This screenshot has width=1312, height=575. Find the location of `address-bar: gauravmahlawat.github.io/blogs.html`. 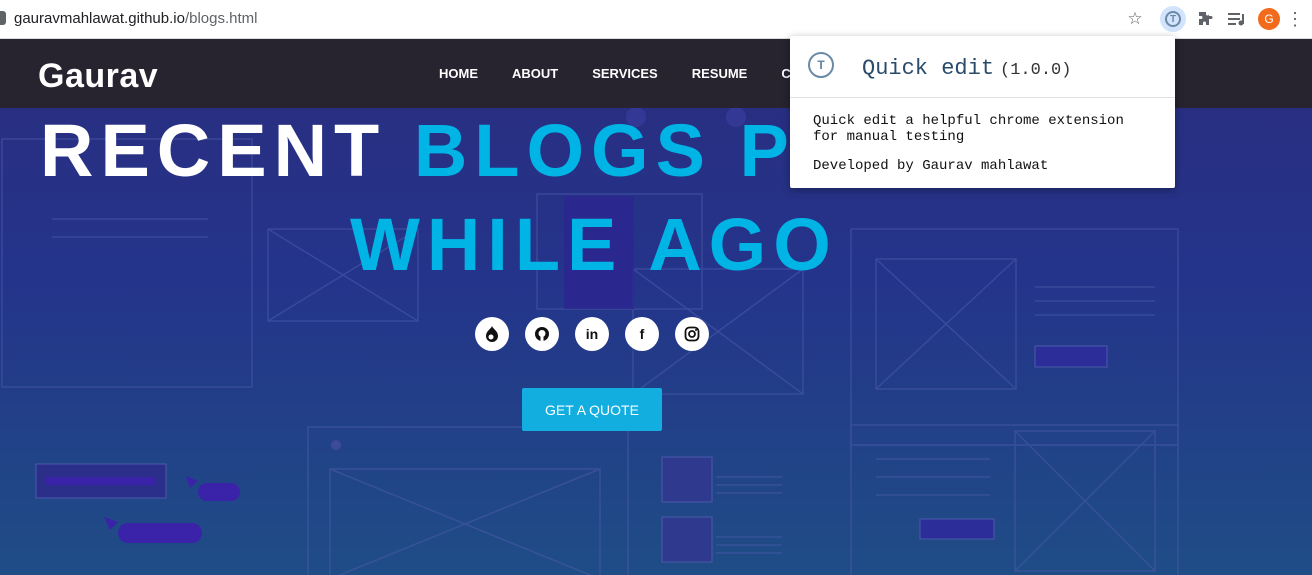

address-bar: gauravmahlawat.github.io/blogs.html is located at coordinates (129, 18).